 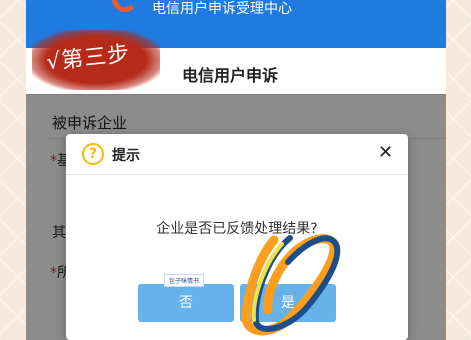 I want to click on dialog-header: ? 提示 ✕, so click(x=237, y=154).